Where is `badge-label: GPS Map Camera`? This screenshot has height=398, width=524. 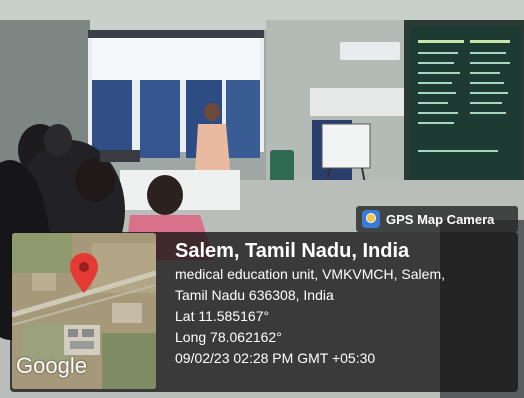
badge-label: GPS Map Camera is located at coordinates (440, 219).